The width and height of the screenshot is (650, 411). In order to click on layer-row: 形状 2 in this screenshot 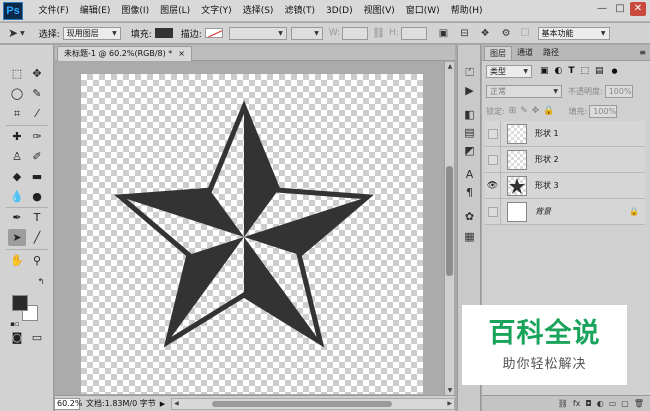, I will do `click(565, 159)`.